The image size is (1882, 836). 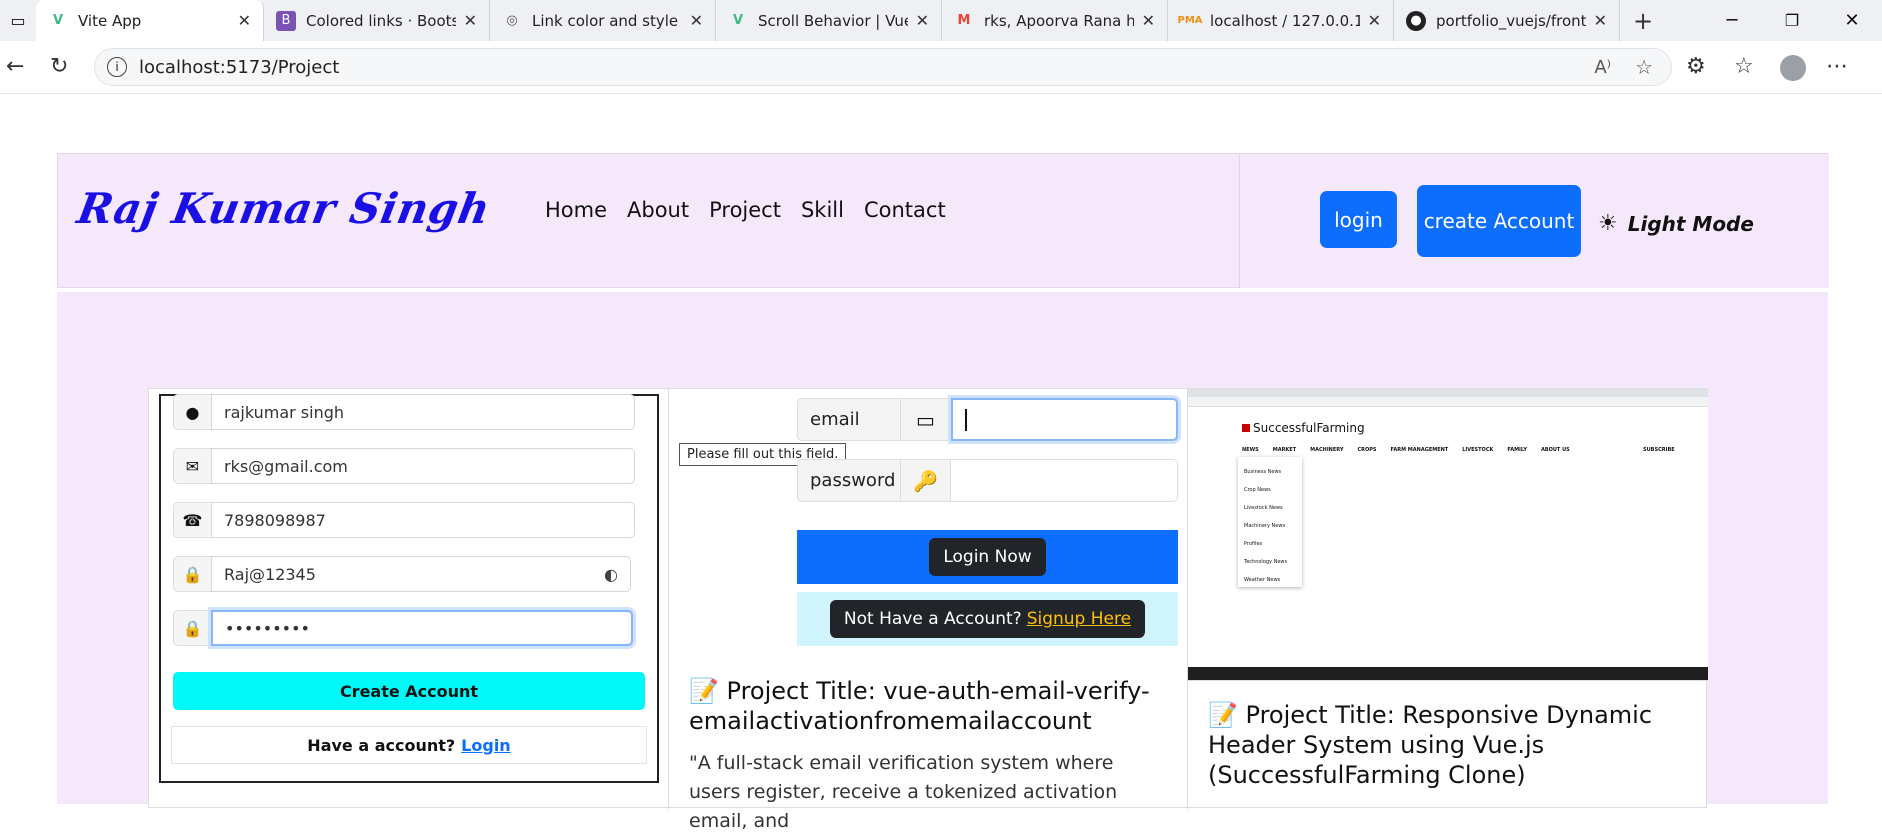 What do you see at coordinates (1511, 20) in the screenshot?
I see `tab-title: portfolio_vuejs/fronten` at bounding box center [1511, 20].